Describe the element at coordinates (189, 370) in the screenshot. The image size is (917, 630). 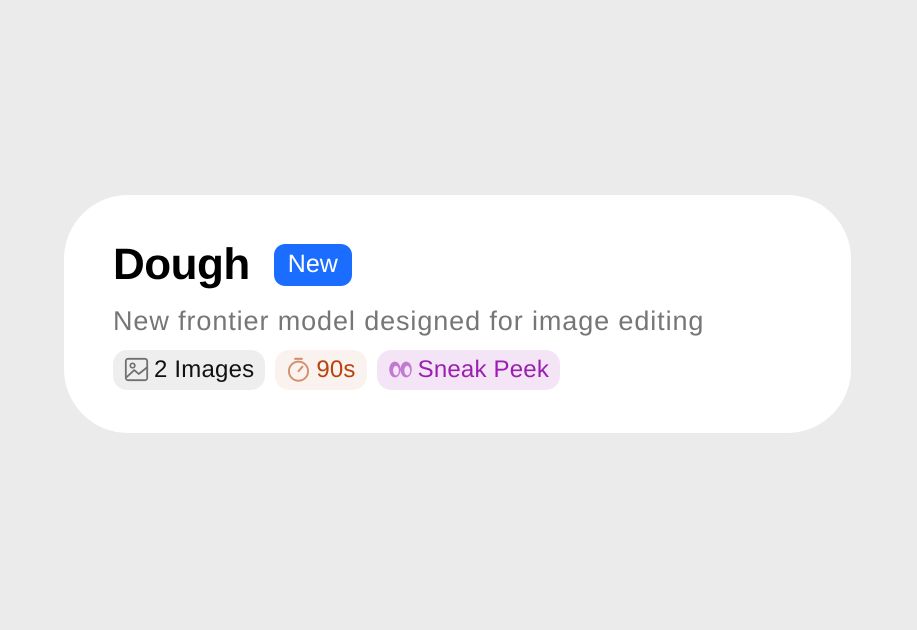
I see `tag-chip: 2 Images` at that location.